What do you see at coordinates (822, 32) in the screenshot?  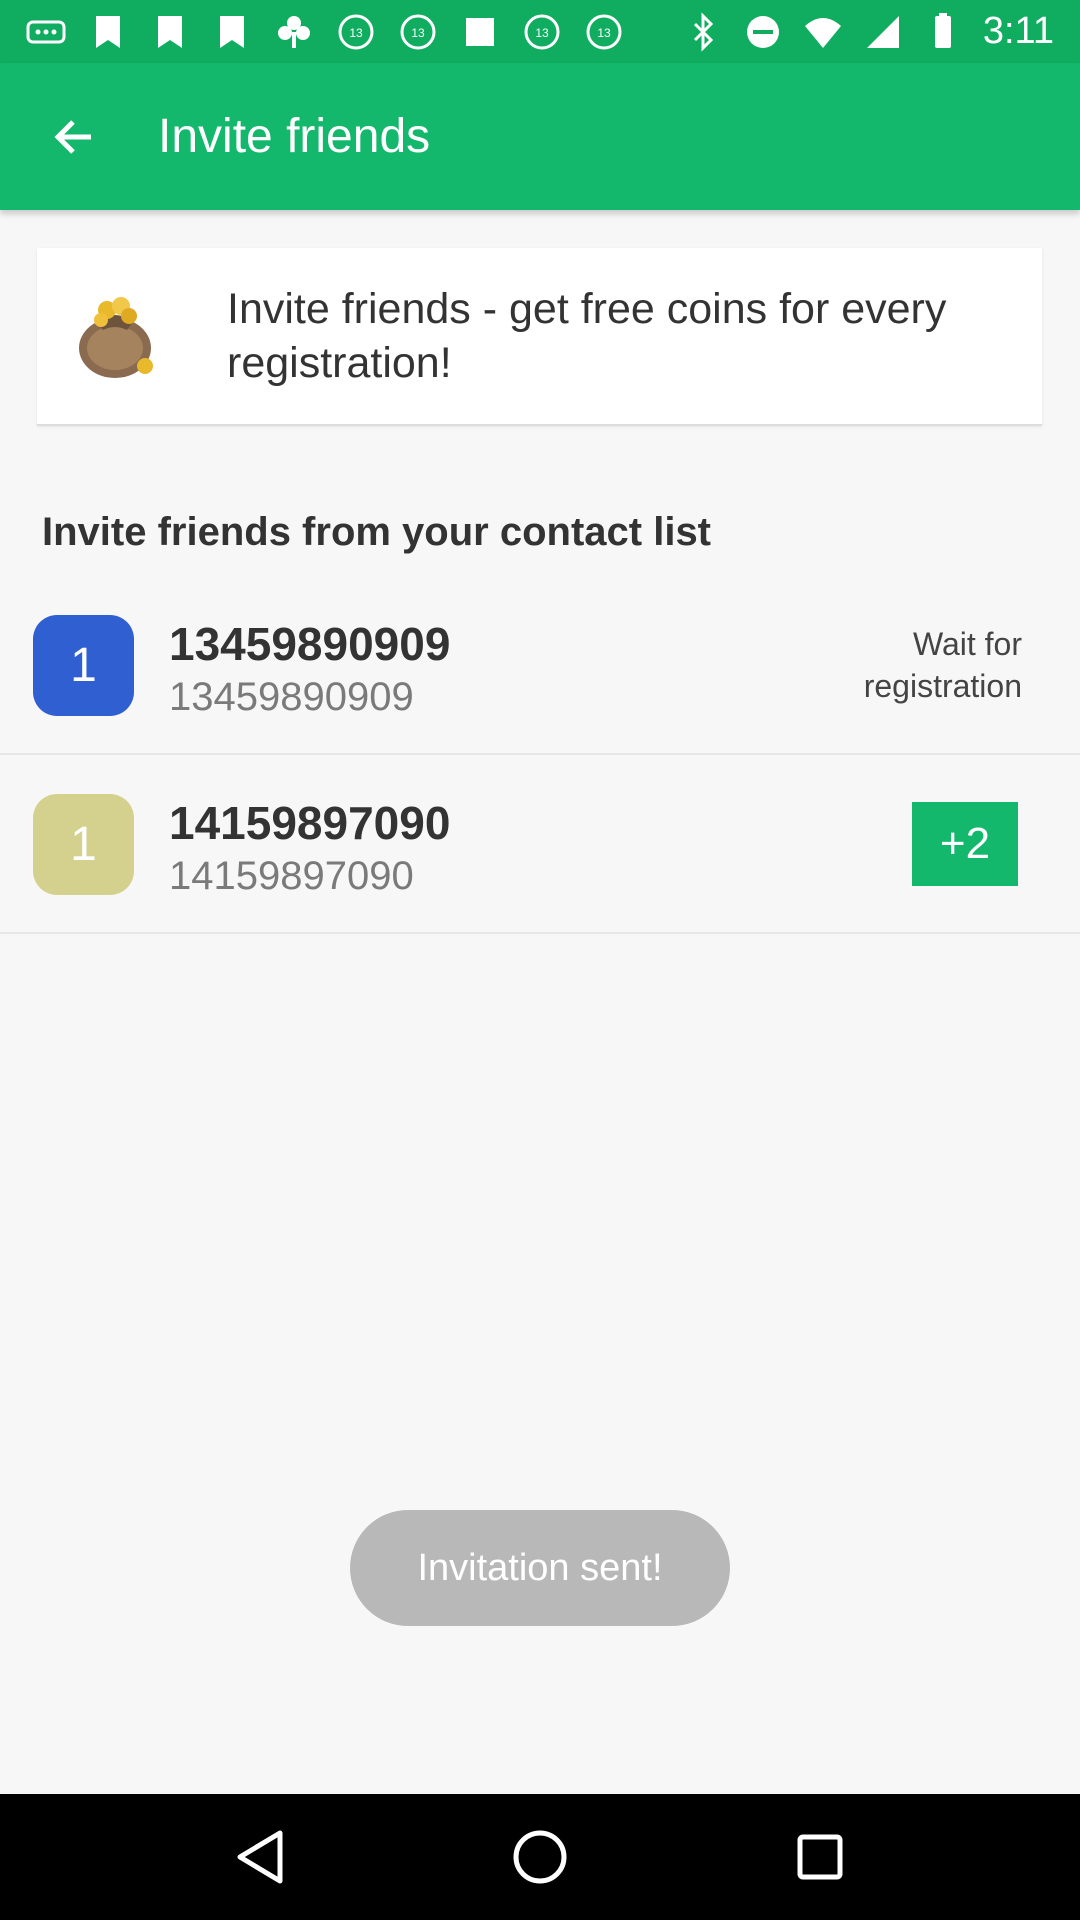 I see `wifi-icon` at bounding box center [822, 32].